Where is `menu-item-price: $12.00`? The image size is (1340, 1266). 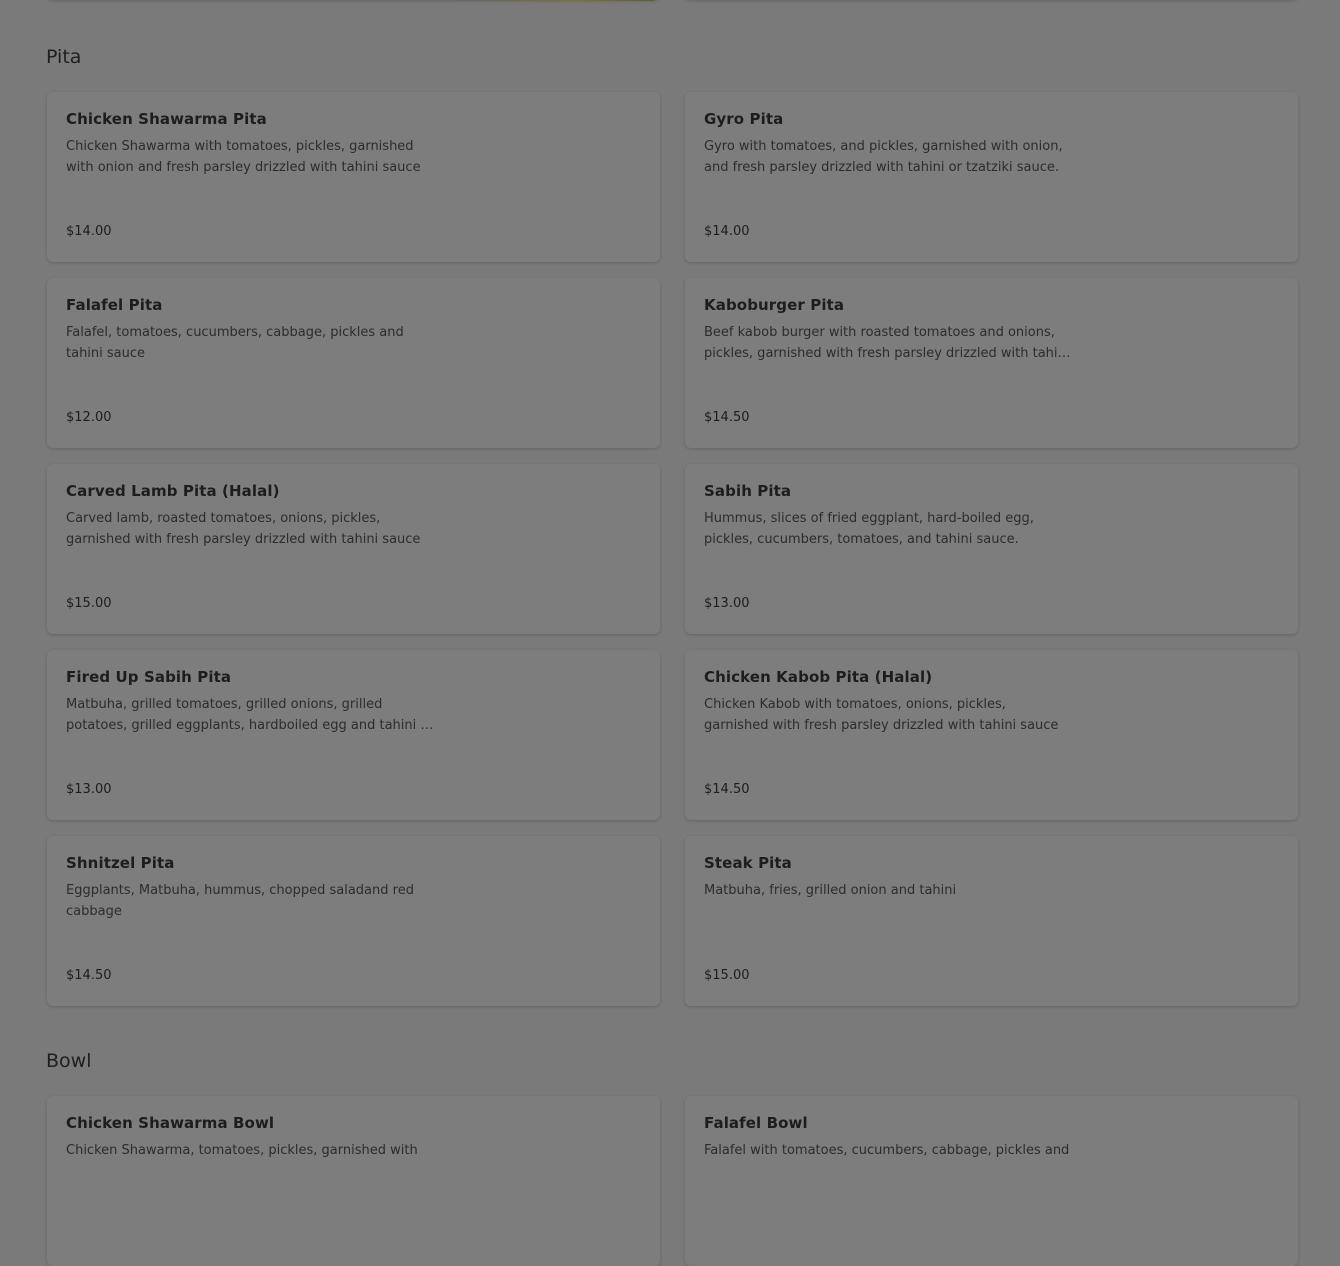
menu-item-price: $12.00 is located at coordinates (89, 417).